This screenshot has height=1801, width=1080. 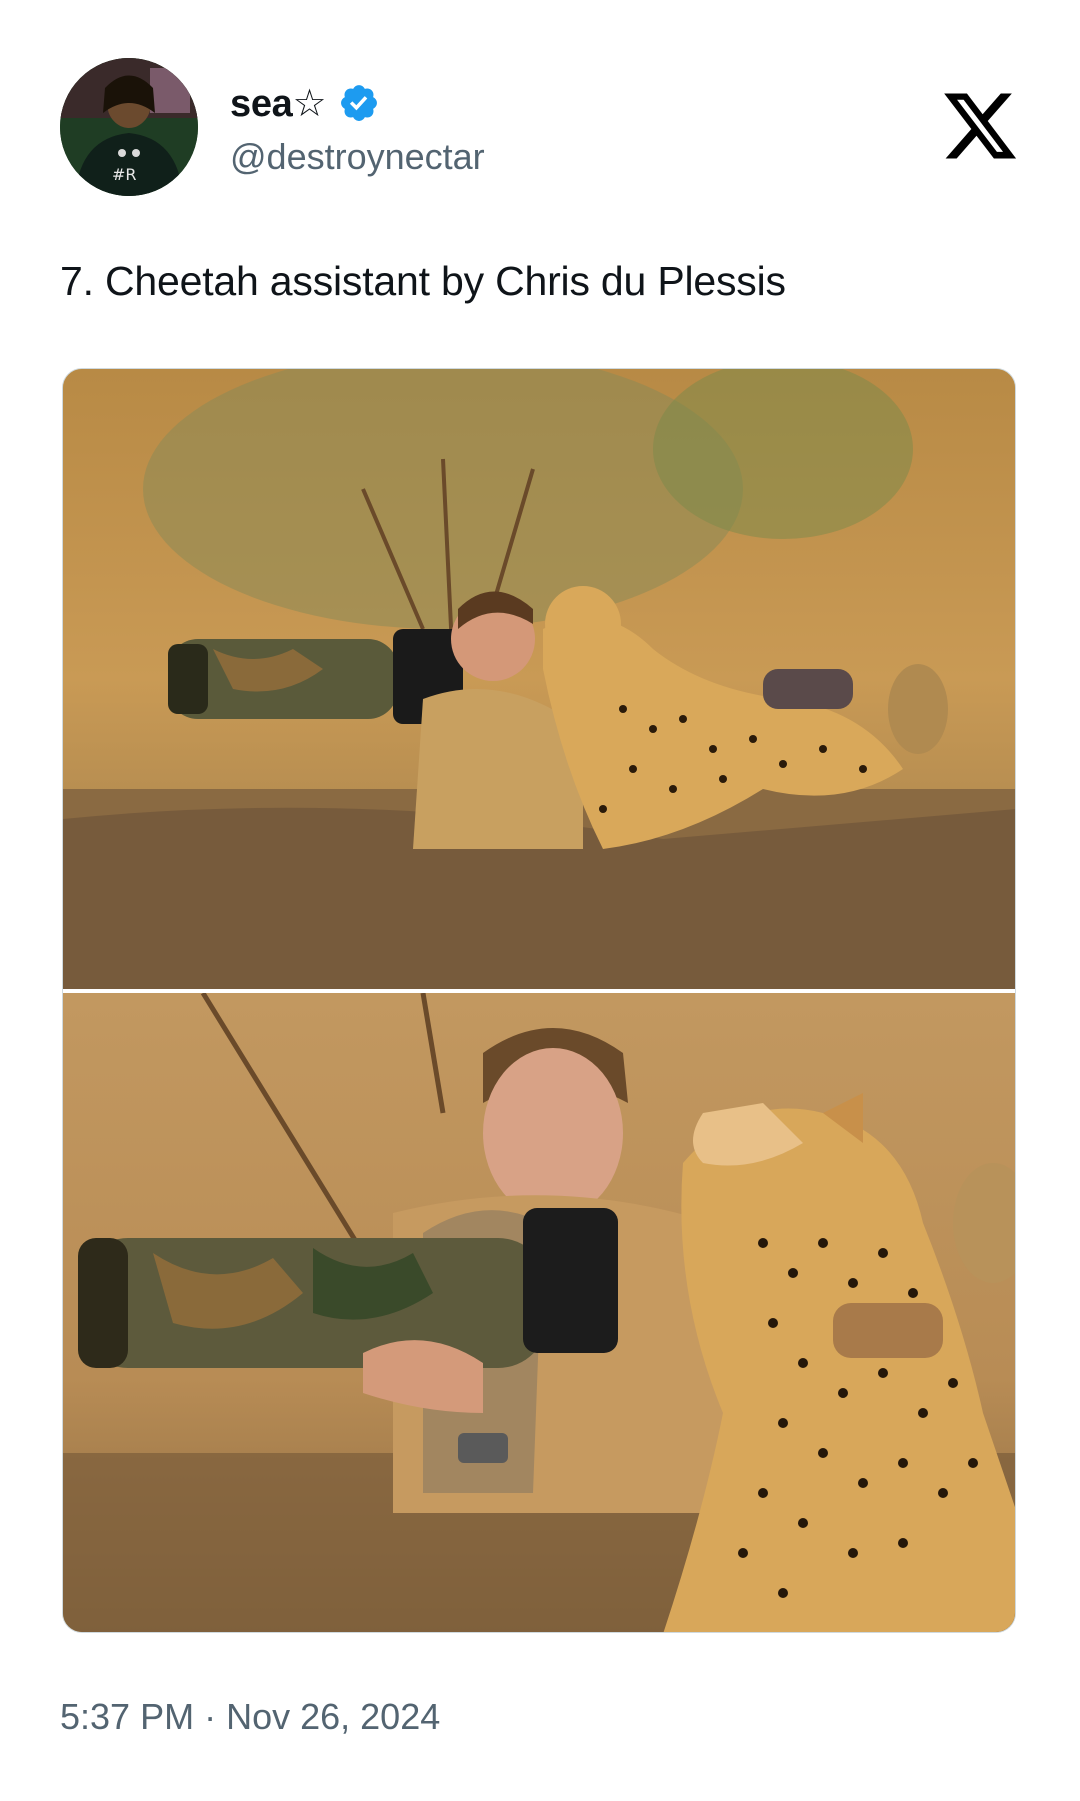 What do you see at coordinates (423, 281) in the screenshot?
I see `tweet-text: 7. Cheetah assistant by Chris du Plessis` at bounding box center [423, 281].